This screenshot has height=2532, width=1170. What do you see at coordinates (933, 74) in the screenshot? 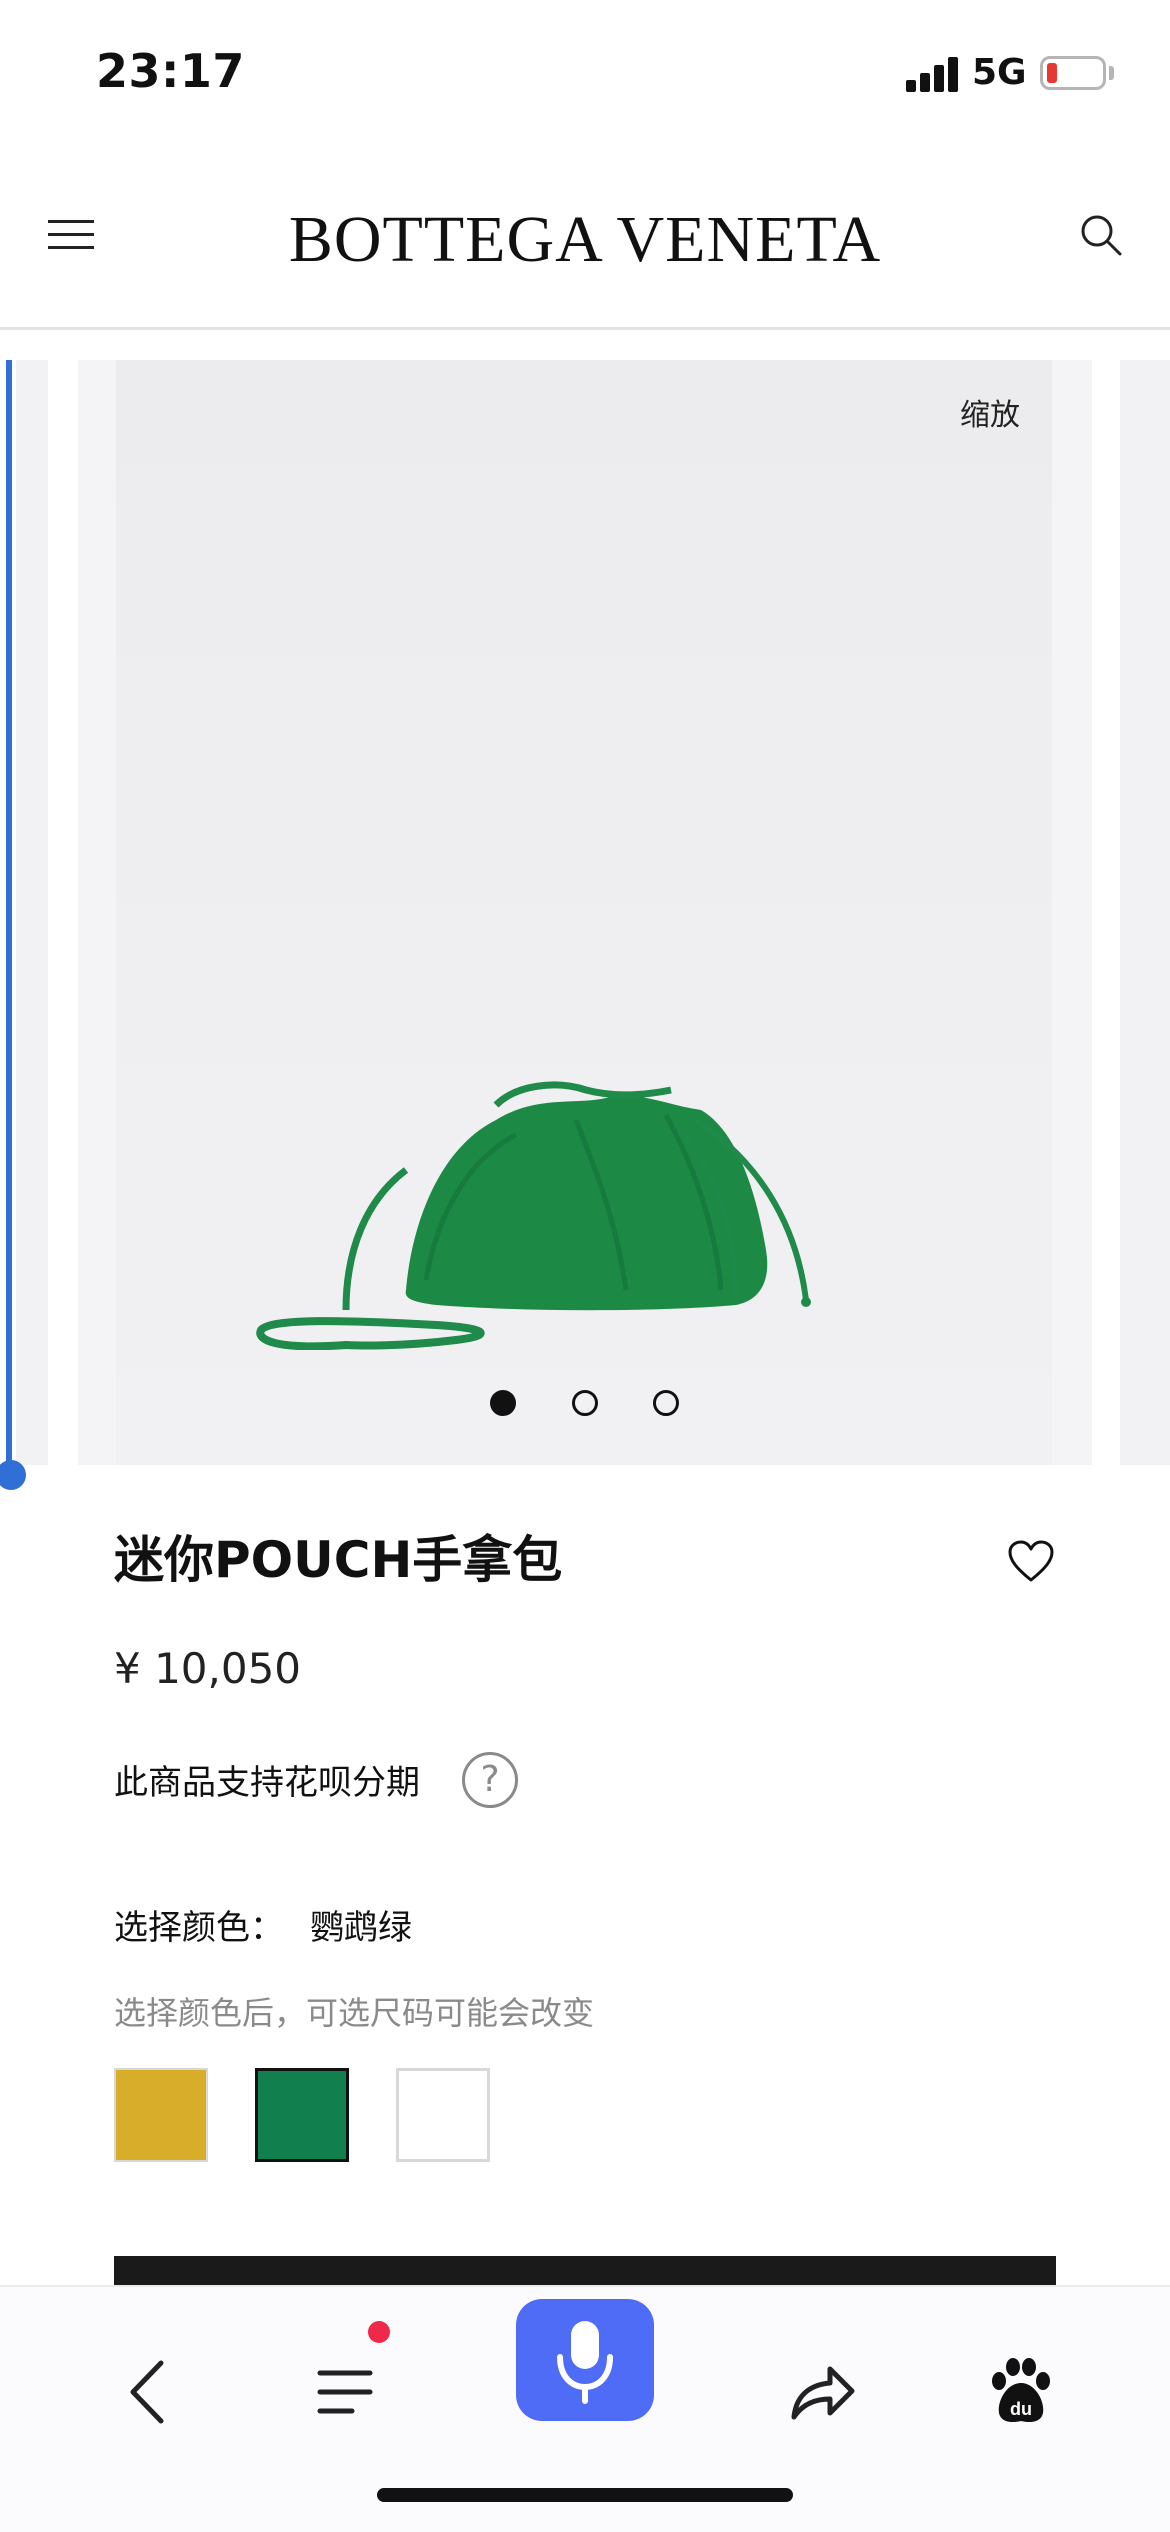
I see `signal-icon` at bounding box center [933, 74].